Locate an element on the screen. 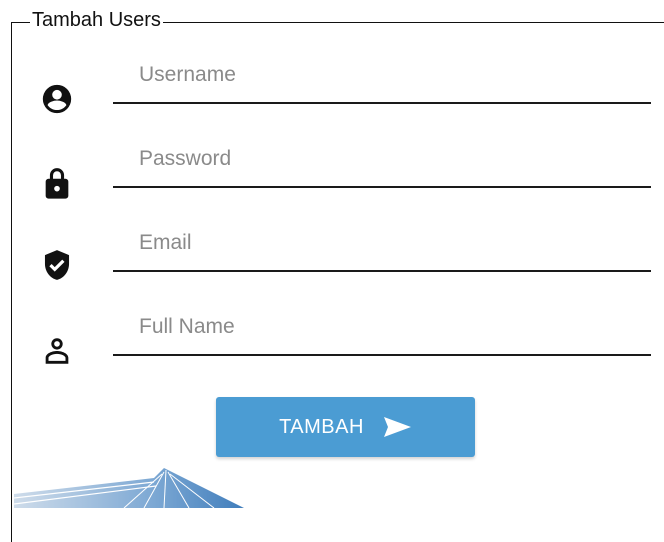  username-field-wrapper is located at coordinates (382, 82).